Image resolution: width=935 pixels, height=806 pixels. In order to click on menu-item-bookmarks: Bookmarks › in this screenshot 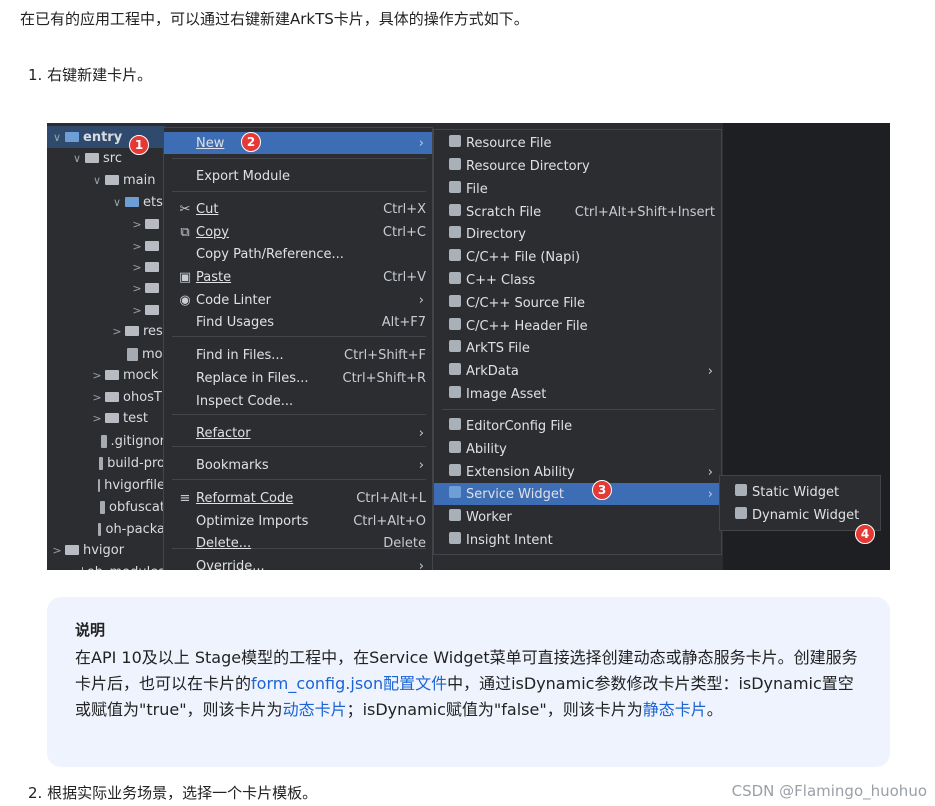, I will do `click(298, 465)`.